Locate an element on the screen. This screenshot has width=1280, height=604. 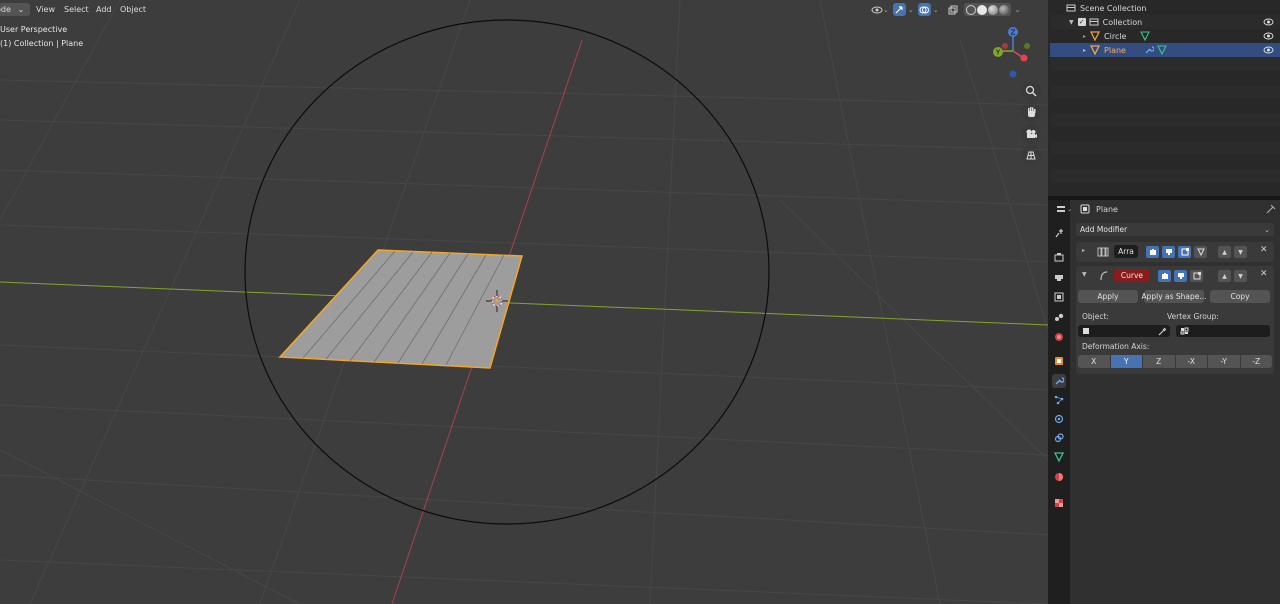
wireframe-shading-icon is located at coordinates (970, 9).